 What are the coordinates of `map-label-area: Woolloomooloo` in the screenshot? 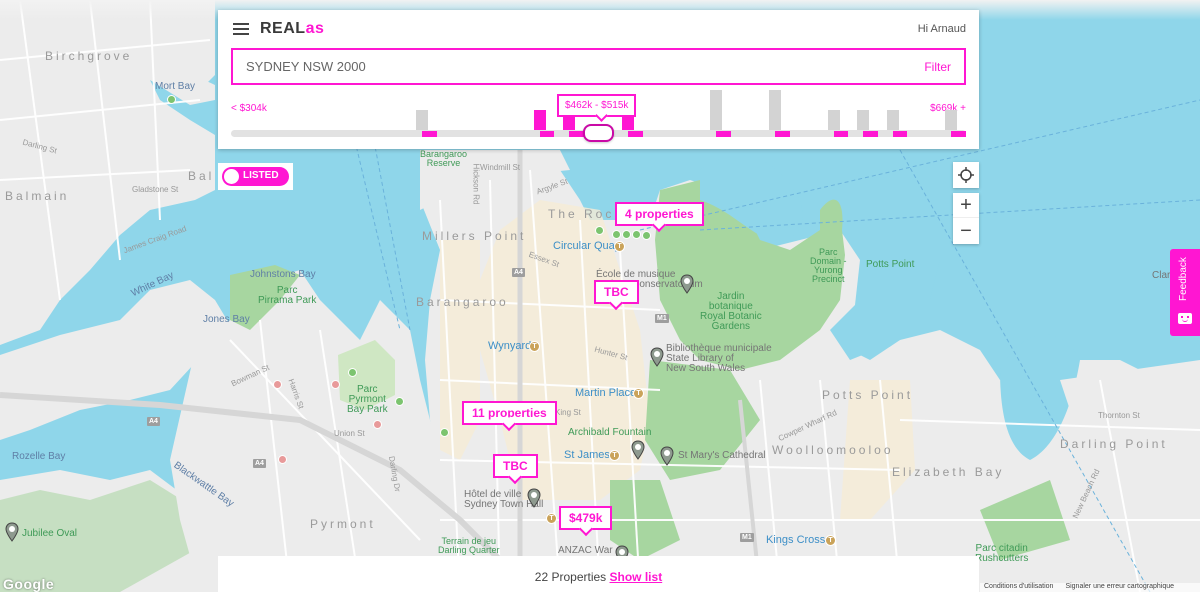 It's located at (833, 450).